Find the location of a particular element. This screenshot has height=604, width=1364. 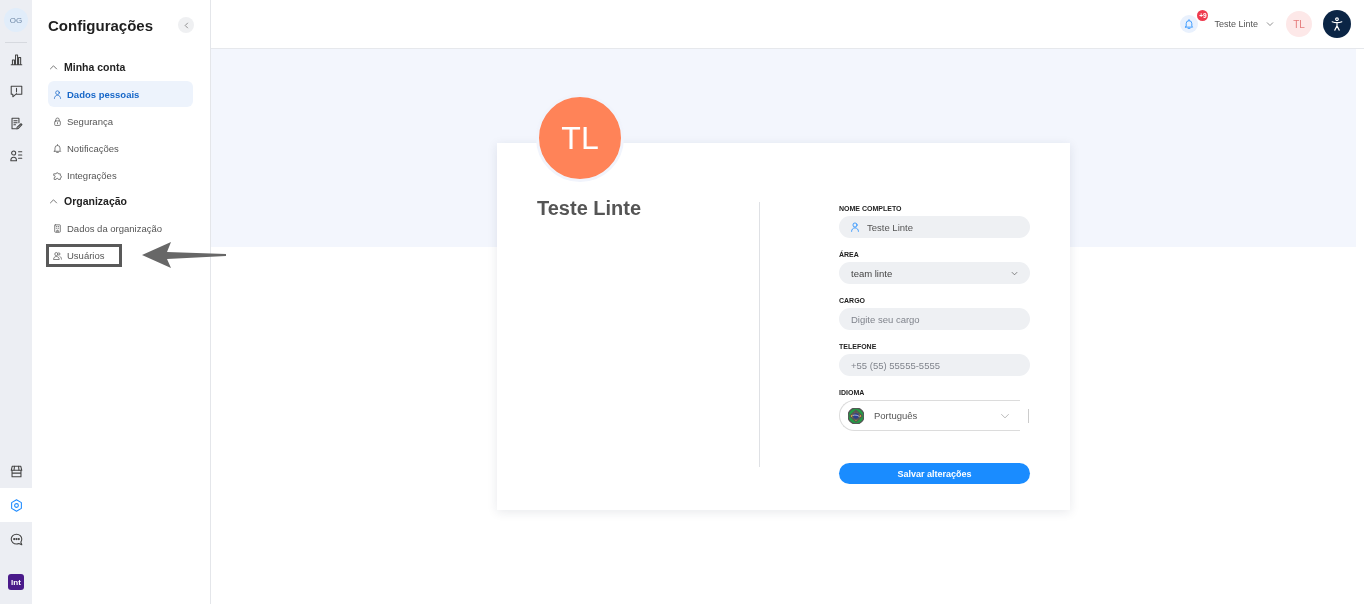

select-field: team linte is located at coordinates (934, 273).